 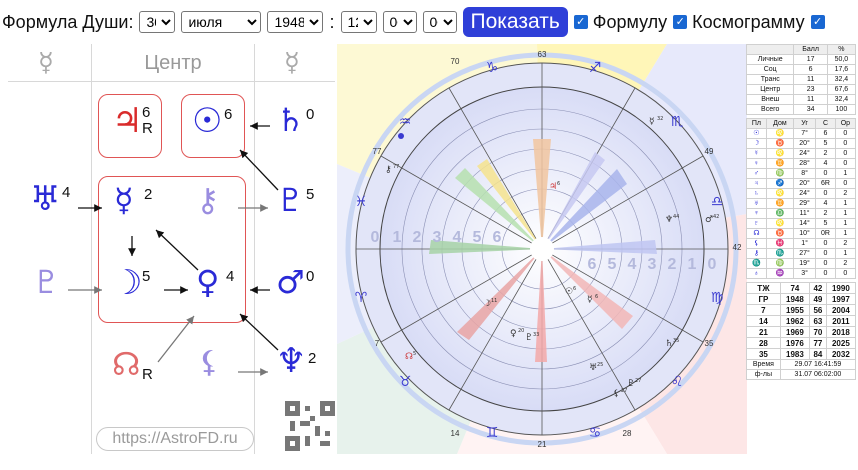 I want to click on table-cell: 23, so click(x=810, y=89).